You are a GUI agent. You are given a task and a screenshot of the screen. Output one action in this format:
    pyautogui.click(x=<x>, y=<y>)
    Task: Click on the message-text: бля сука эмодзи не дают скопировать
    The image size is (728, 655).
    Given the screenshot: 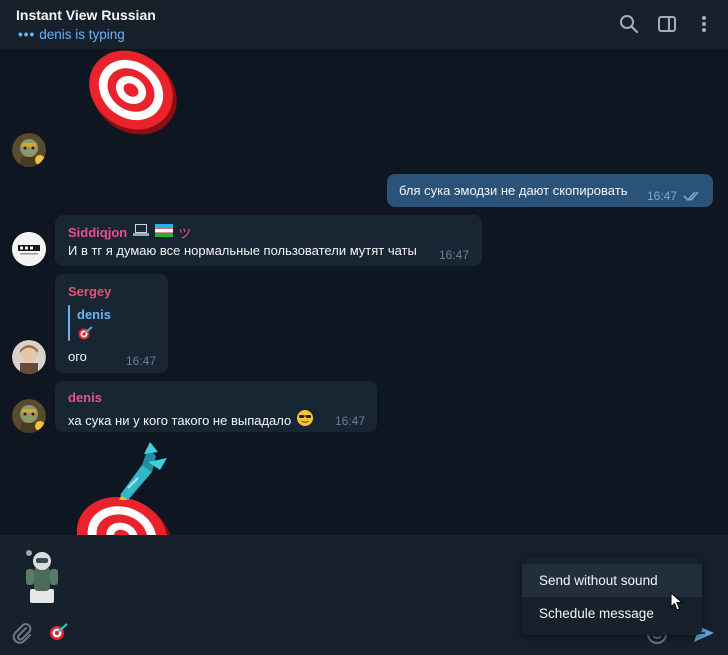 What is the action you would take?
    pyautogui.click(x=513, y=190)
    